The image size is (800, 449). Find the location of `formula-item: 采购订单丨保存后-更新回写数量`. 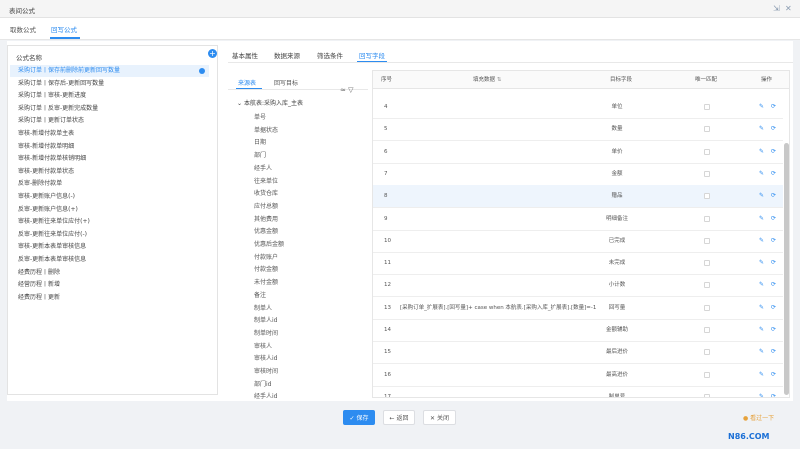

formula-item: 采购订单丨保存后-更新回写数量 is located at coordinates (109, 84).